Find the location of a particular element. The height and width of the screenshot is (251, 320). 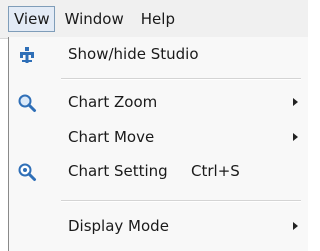

zoom-icon is located at coordinates (27, 103).